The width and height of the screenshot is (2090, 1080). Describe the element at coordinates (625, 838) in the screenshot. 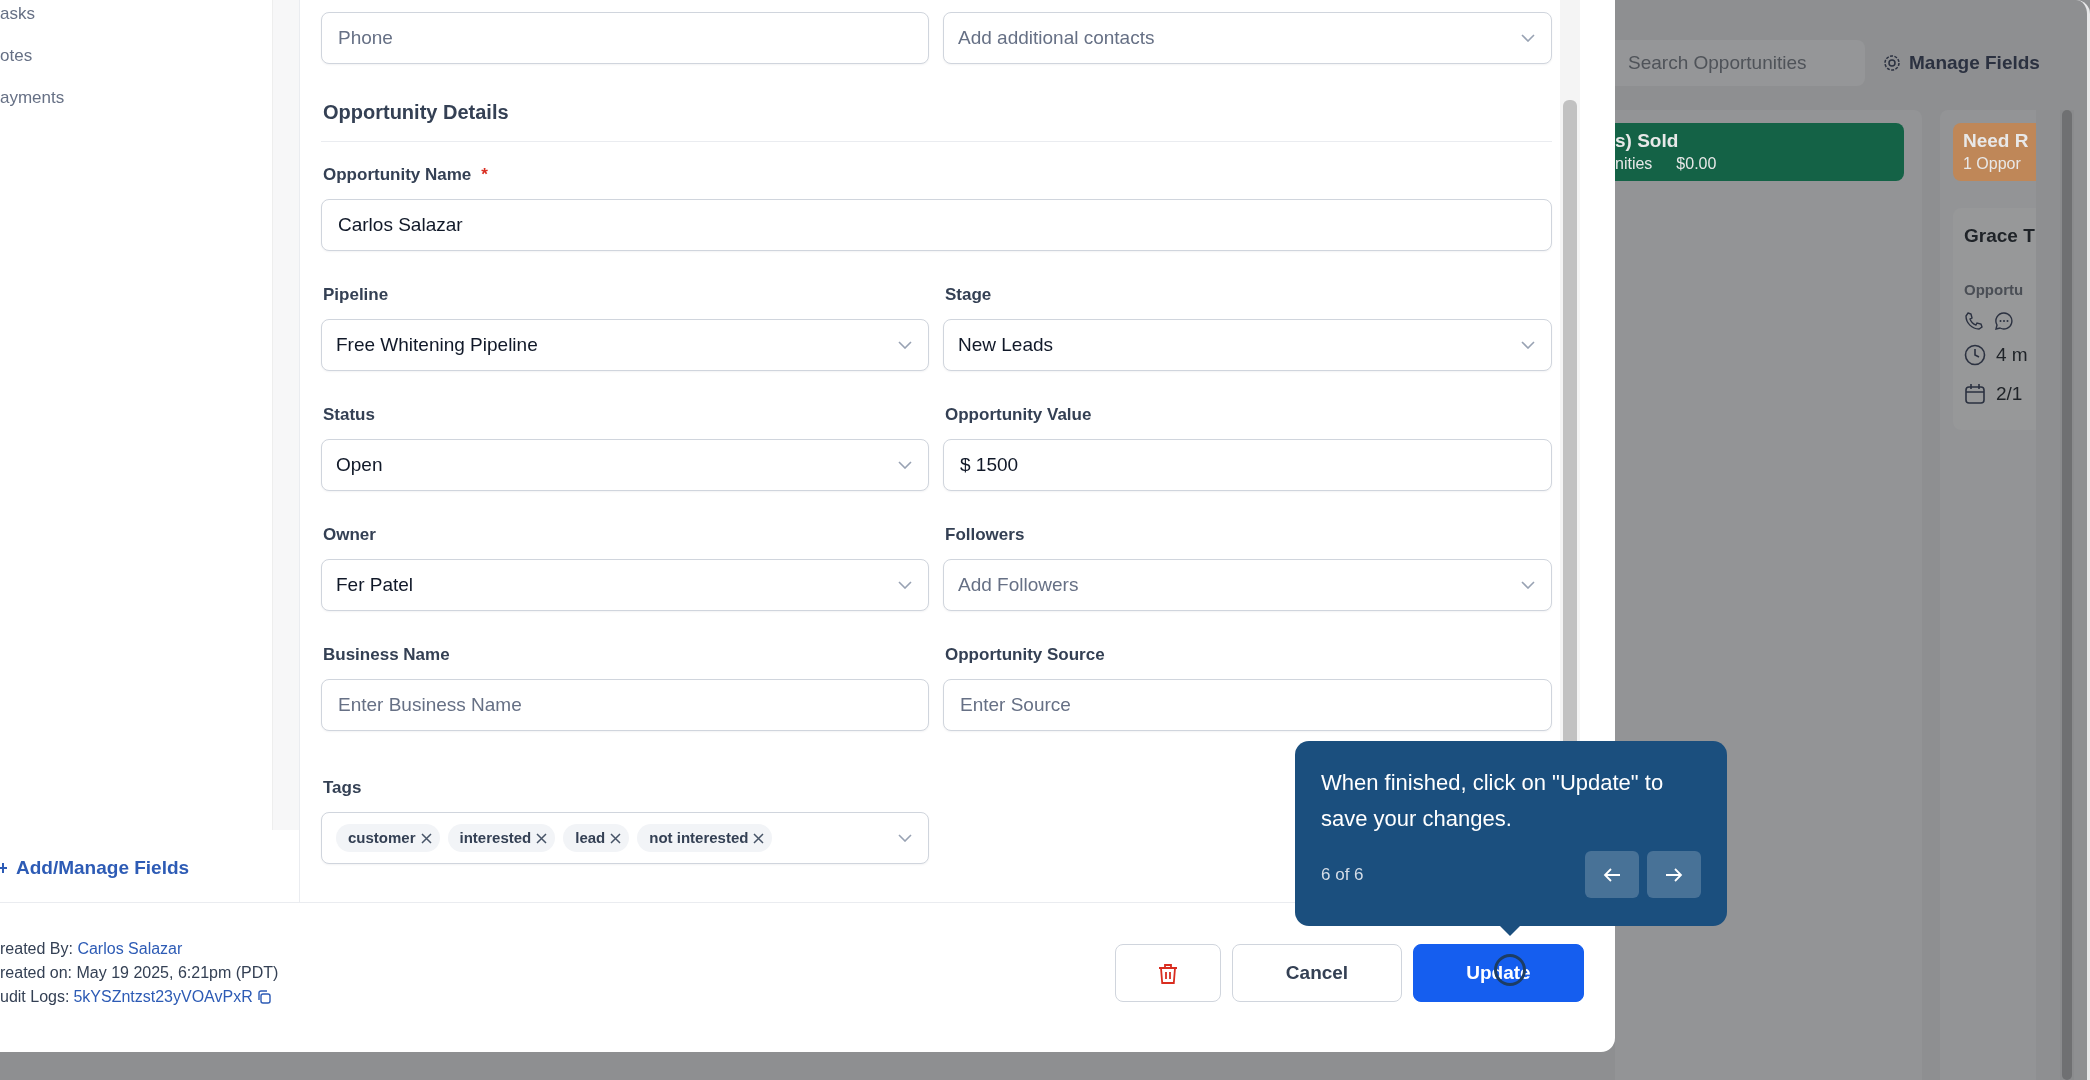

I see `tags-field: customer interested lead not interested` at that location.